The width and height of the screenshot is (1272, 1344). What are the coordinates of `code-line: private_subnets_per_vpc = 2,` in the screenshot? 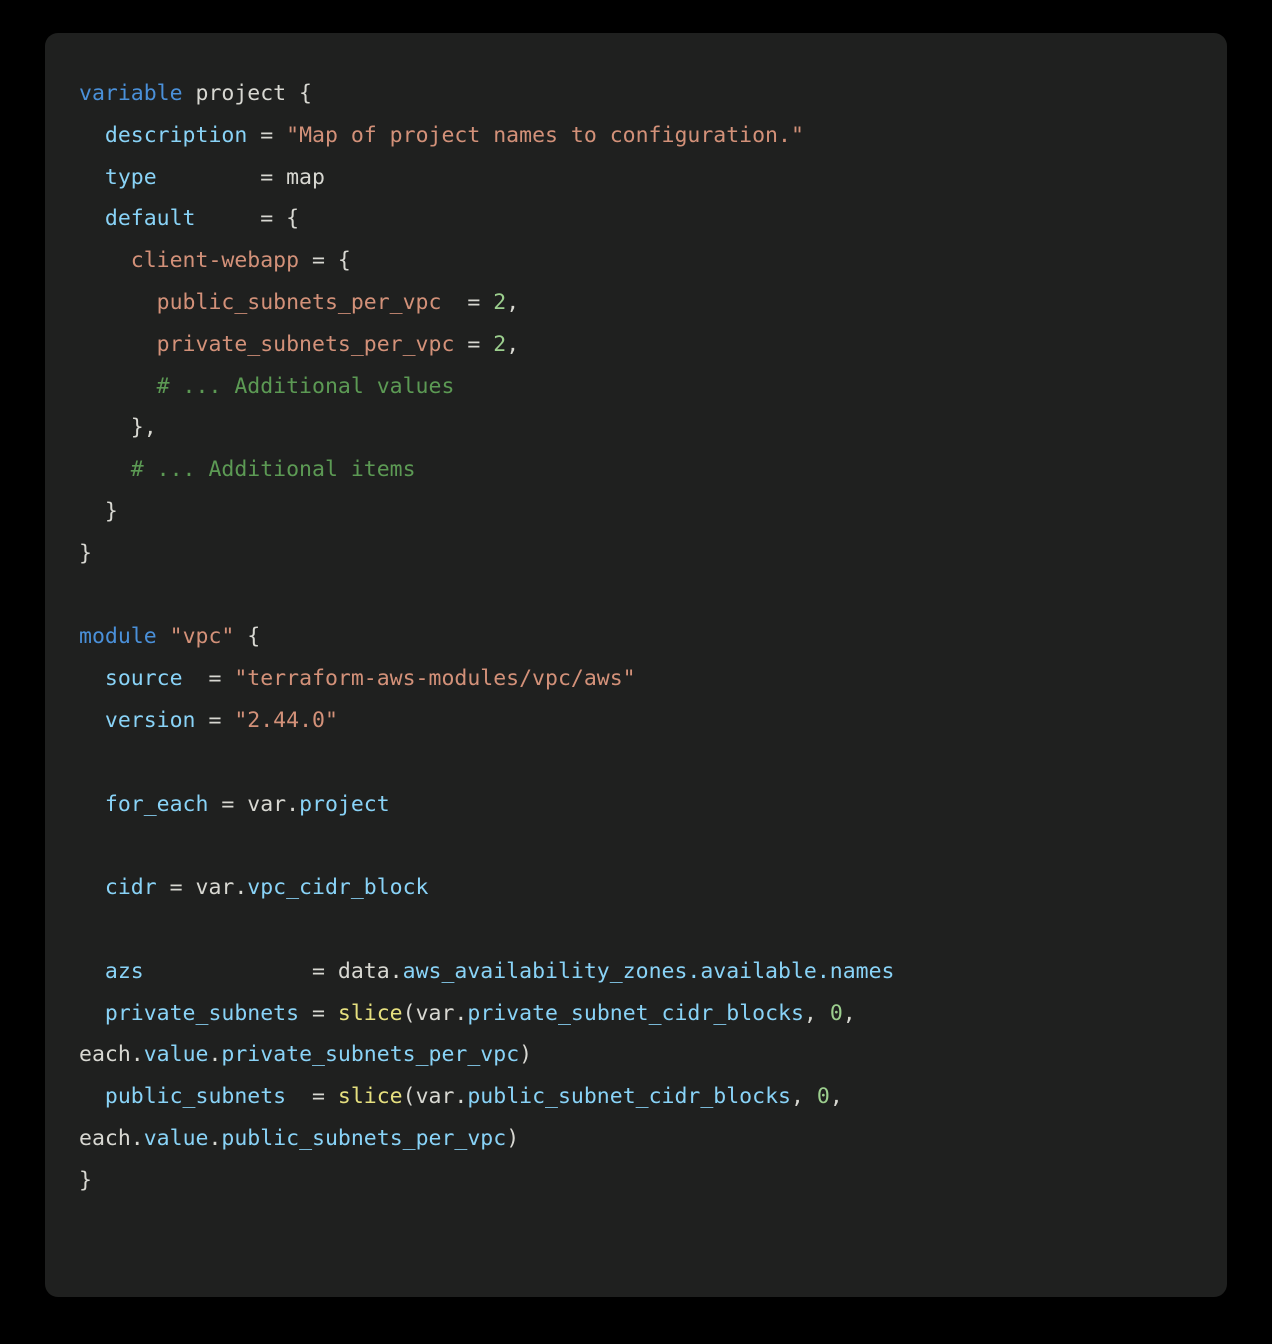 It's located at (299, 344).